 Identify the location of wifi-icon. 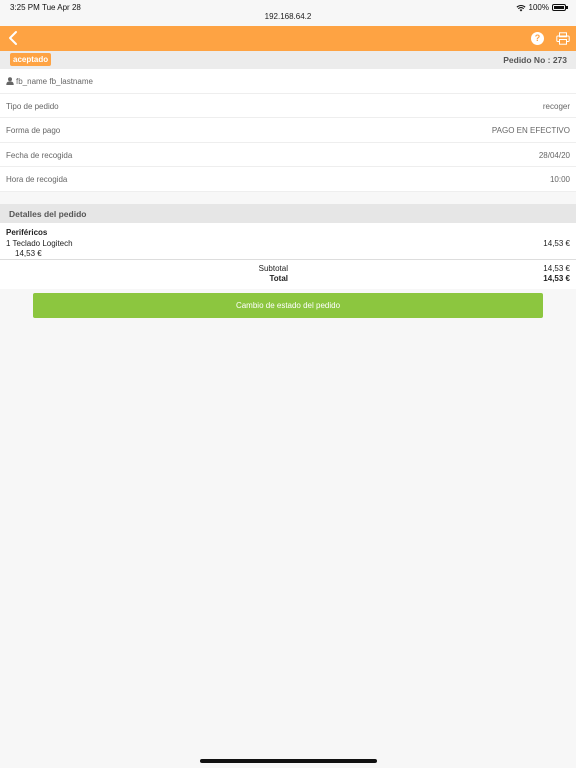
(521, 7).